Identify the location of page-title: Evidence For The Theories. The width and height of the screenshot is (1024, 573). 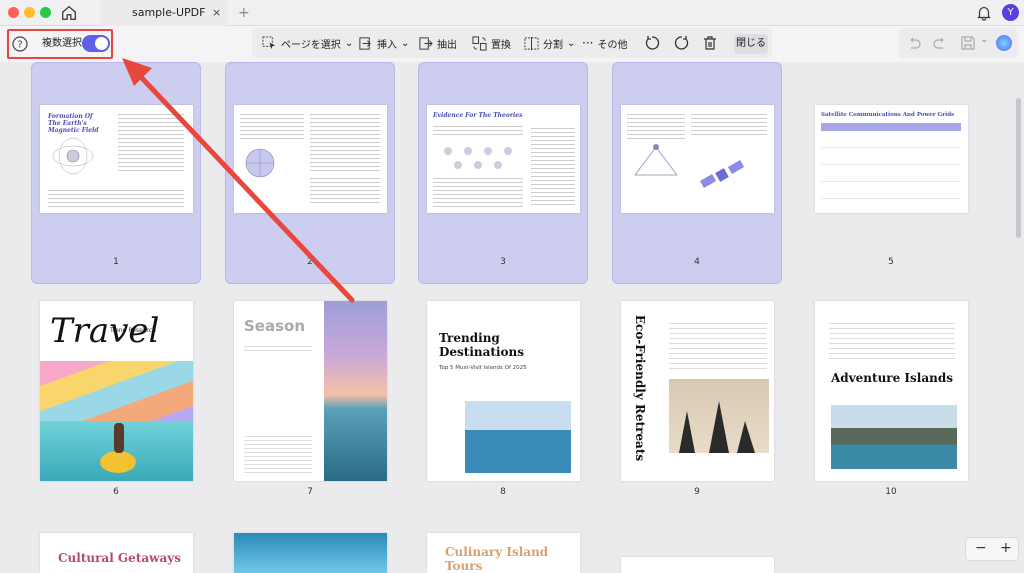
(478, 115).